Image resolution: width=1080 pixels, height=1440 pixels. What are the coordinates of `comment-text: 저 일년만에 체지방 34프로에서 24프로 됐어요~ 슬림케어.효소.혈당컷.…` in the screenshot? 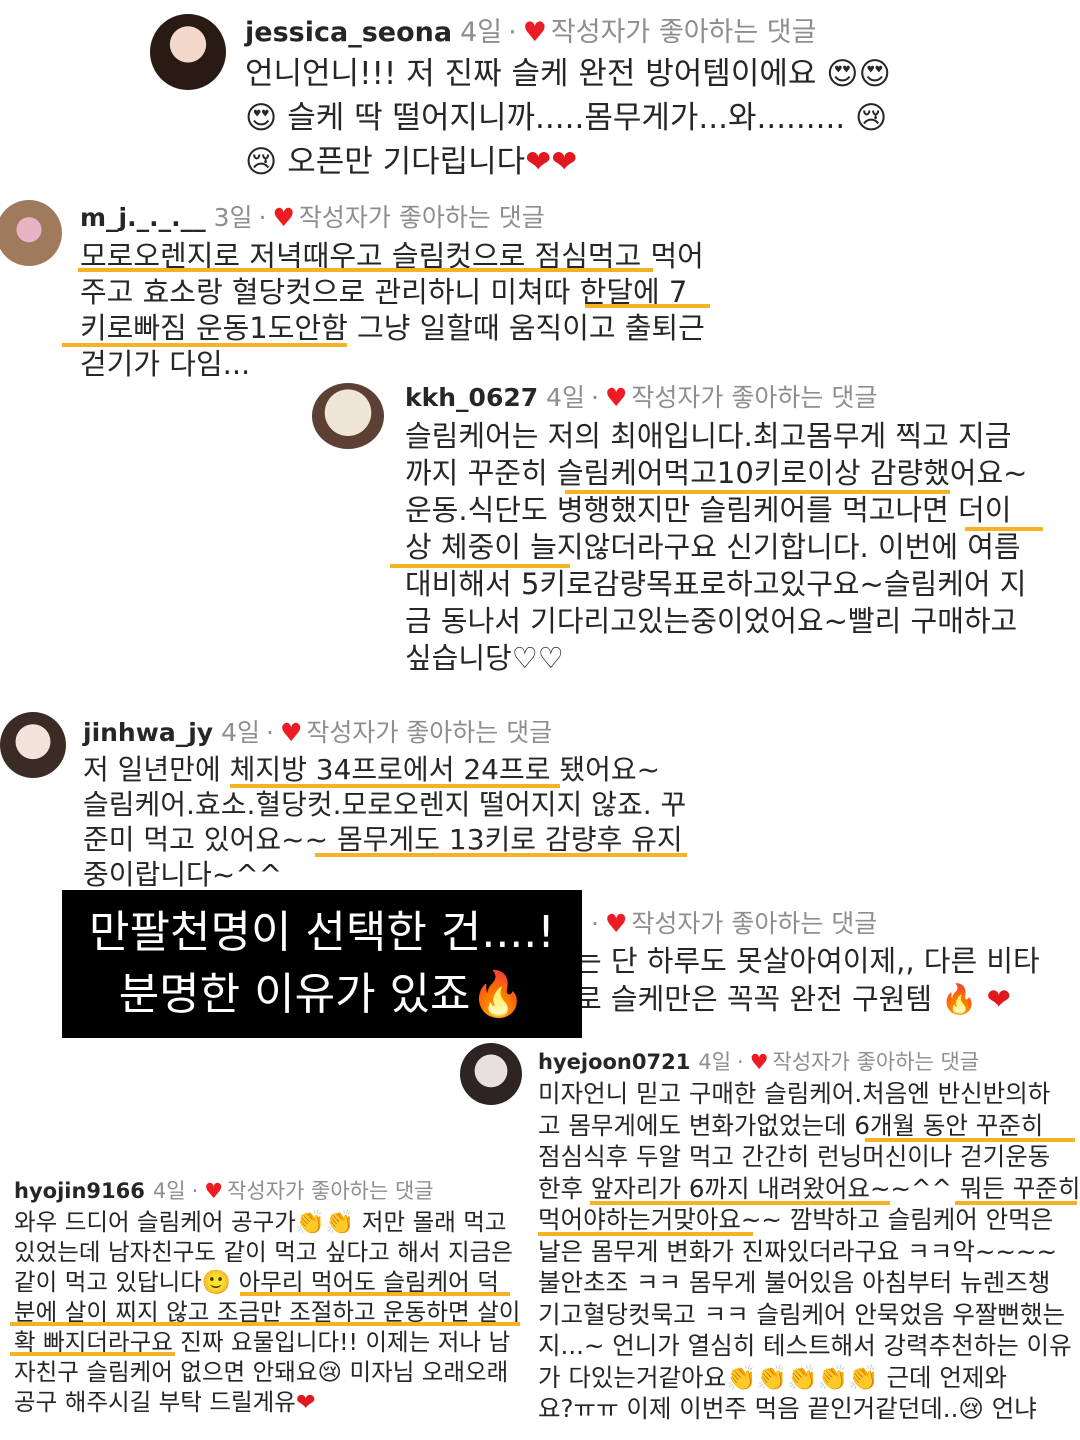 It's located at (384, 822).